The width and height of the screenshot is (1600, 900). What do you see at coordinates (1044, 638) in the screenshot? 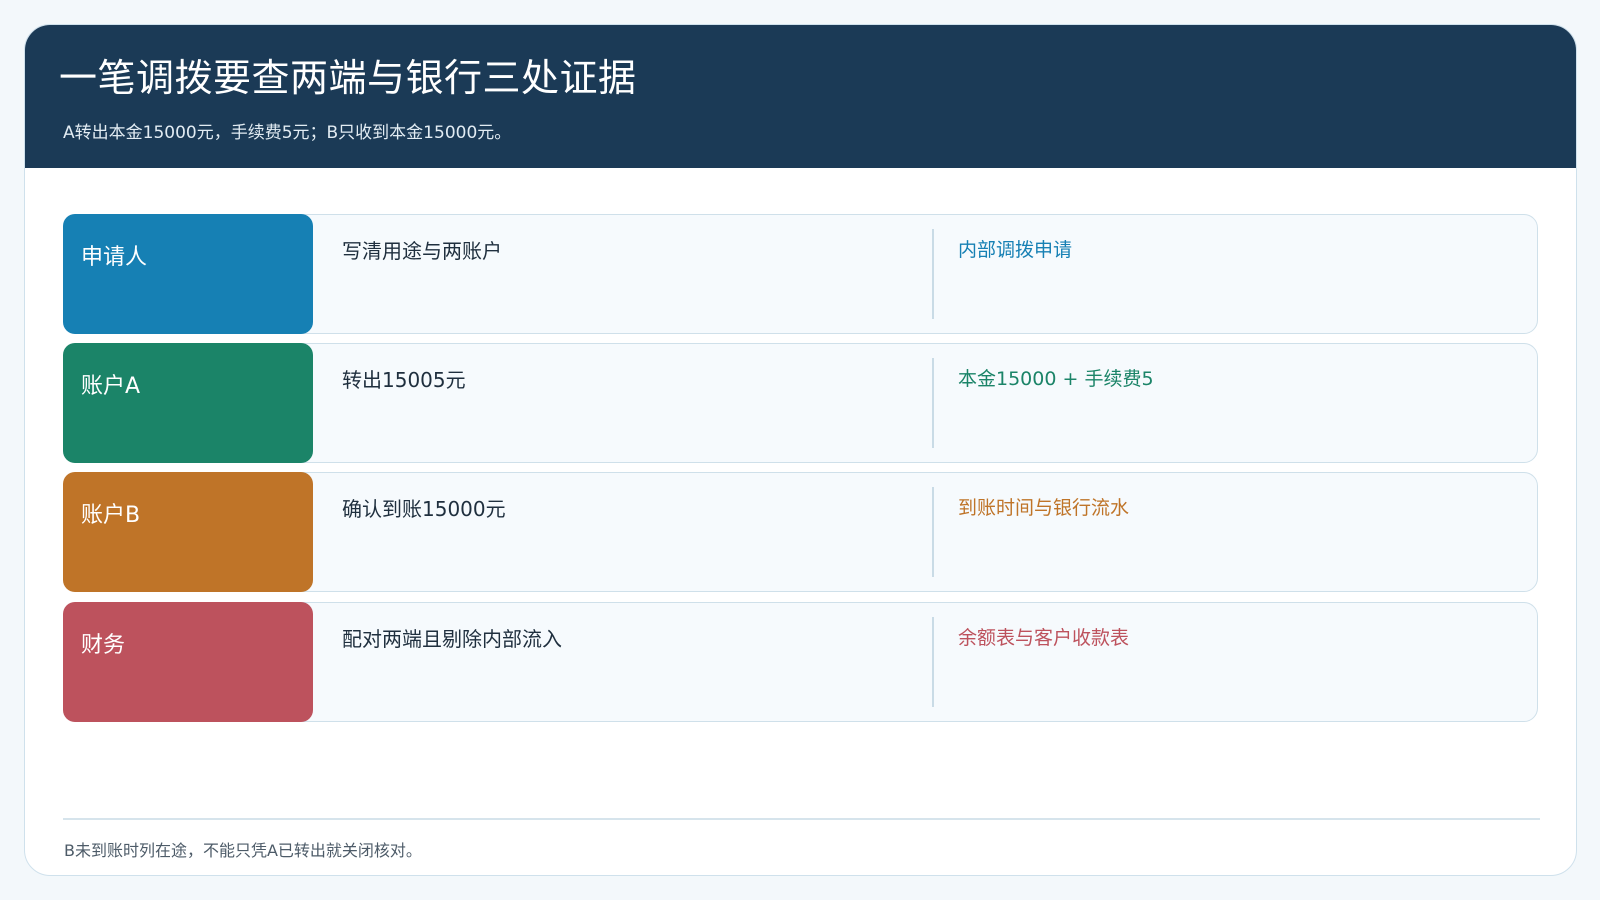
I see `evidence-text: 余额表与客户收款表` at bounding box center [1044, 638].